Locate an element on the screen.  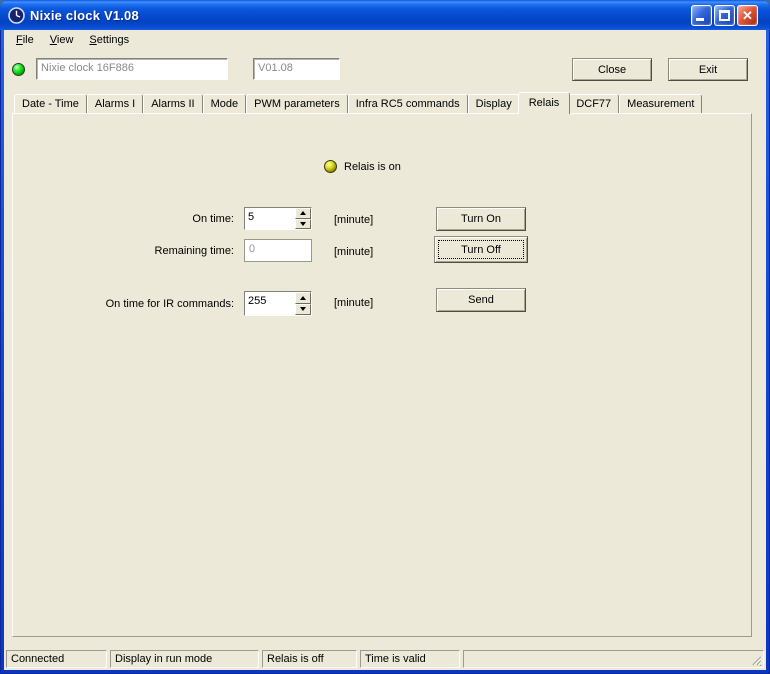
close-window-button: ✕ is located at coordinates (747, 15).